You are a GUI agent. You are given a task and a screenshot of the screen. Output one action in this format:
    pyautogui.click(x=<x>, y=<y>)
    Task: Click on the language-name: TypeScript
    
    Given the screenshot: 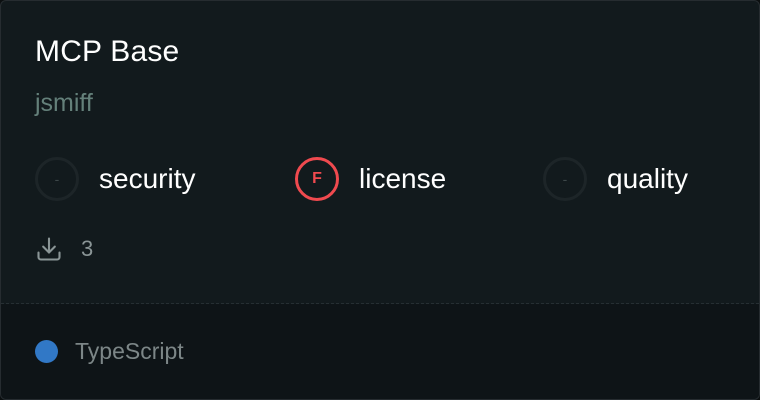 What is the action you would take?
    pyautogui.click(x=129, y=350)
    